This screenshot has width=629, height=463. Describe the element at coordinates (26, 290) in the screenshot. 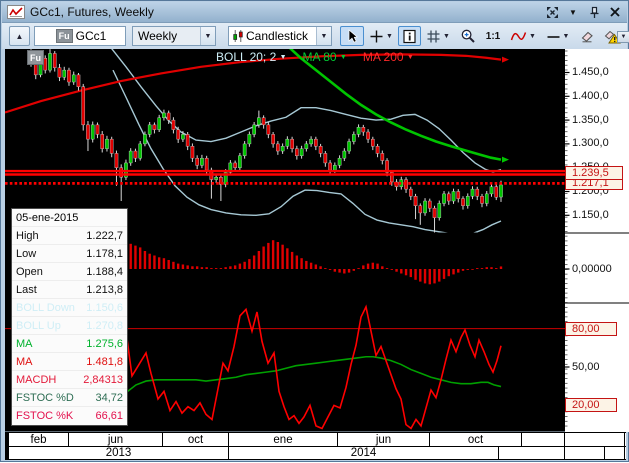

I see `tooltip-label: Last` at that location.